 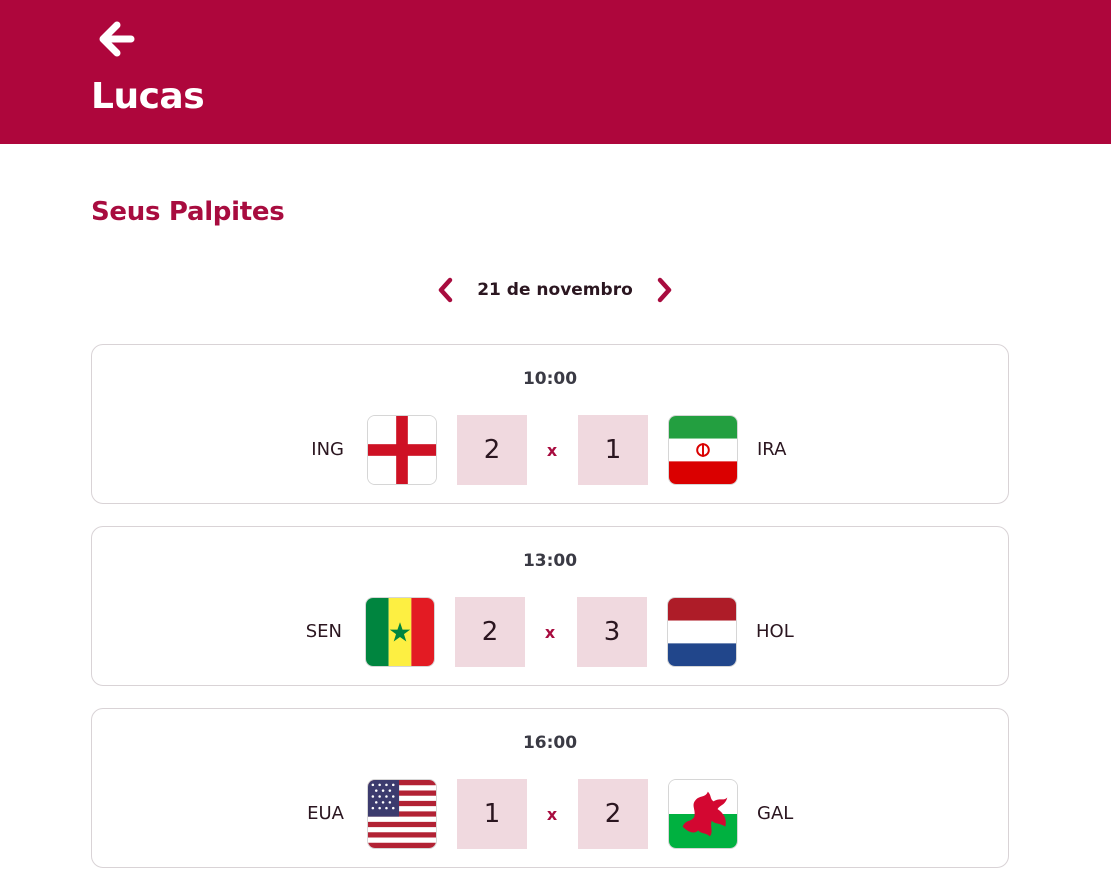 I want to click on date-navigator: 21 de novembro, so click(x=555, y=290).